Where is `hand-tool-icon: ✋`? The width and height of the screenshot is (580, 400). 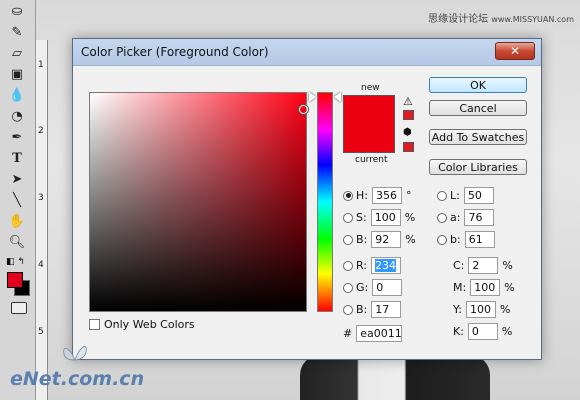 hand-tool-icon: ✋ is located at coordinates (17, 221).